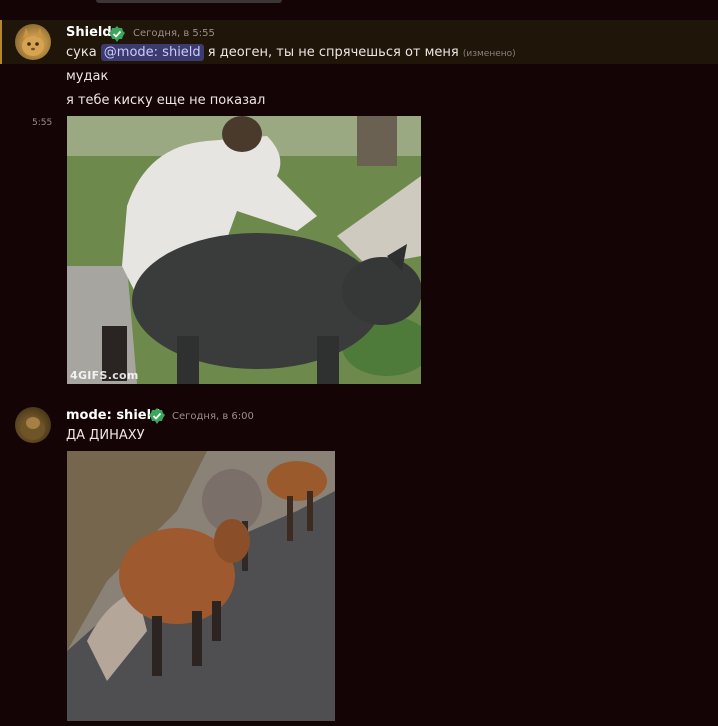 This screenshot has width=718, height=726. I want to click on hover-timestamp: 5:55, so click(42, 123).